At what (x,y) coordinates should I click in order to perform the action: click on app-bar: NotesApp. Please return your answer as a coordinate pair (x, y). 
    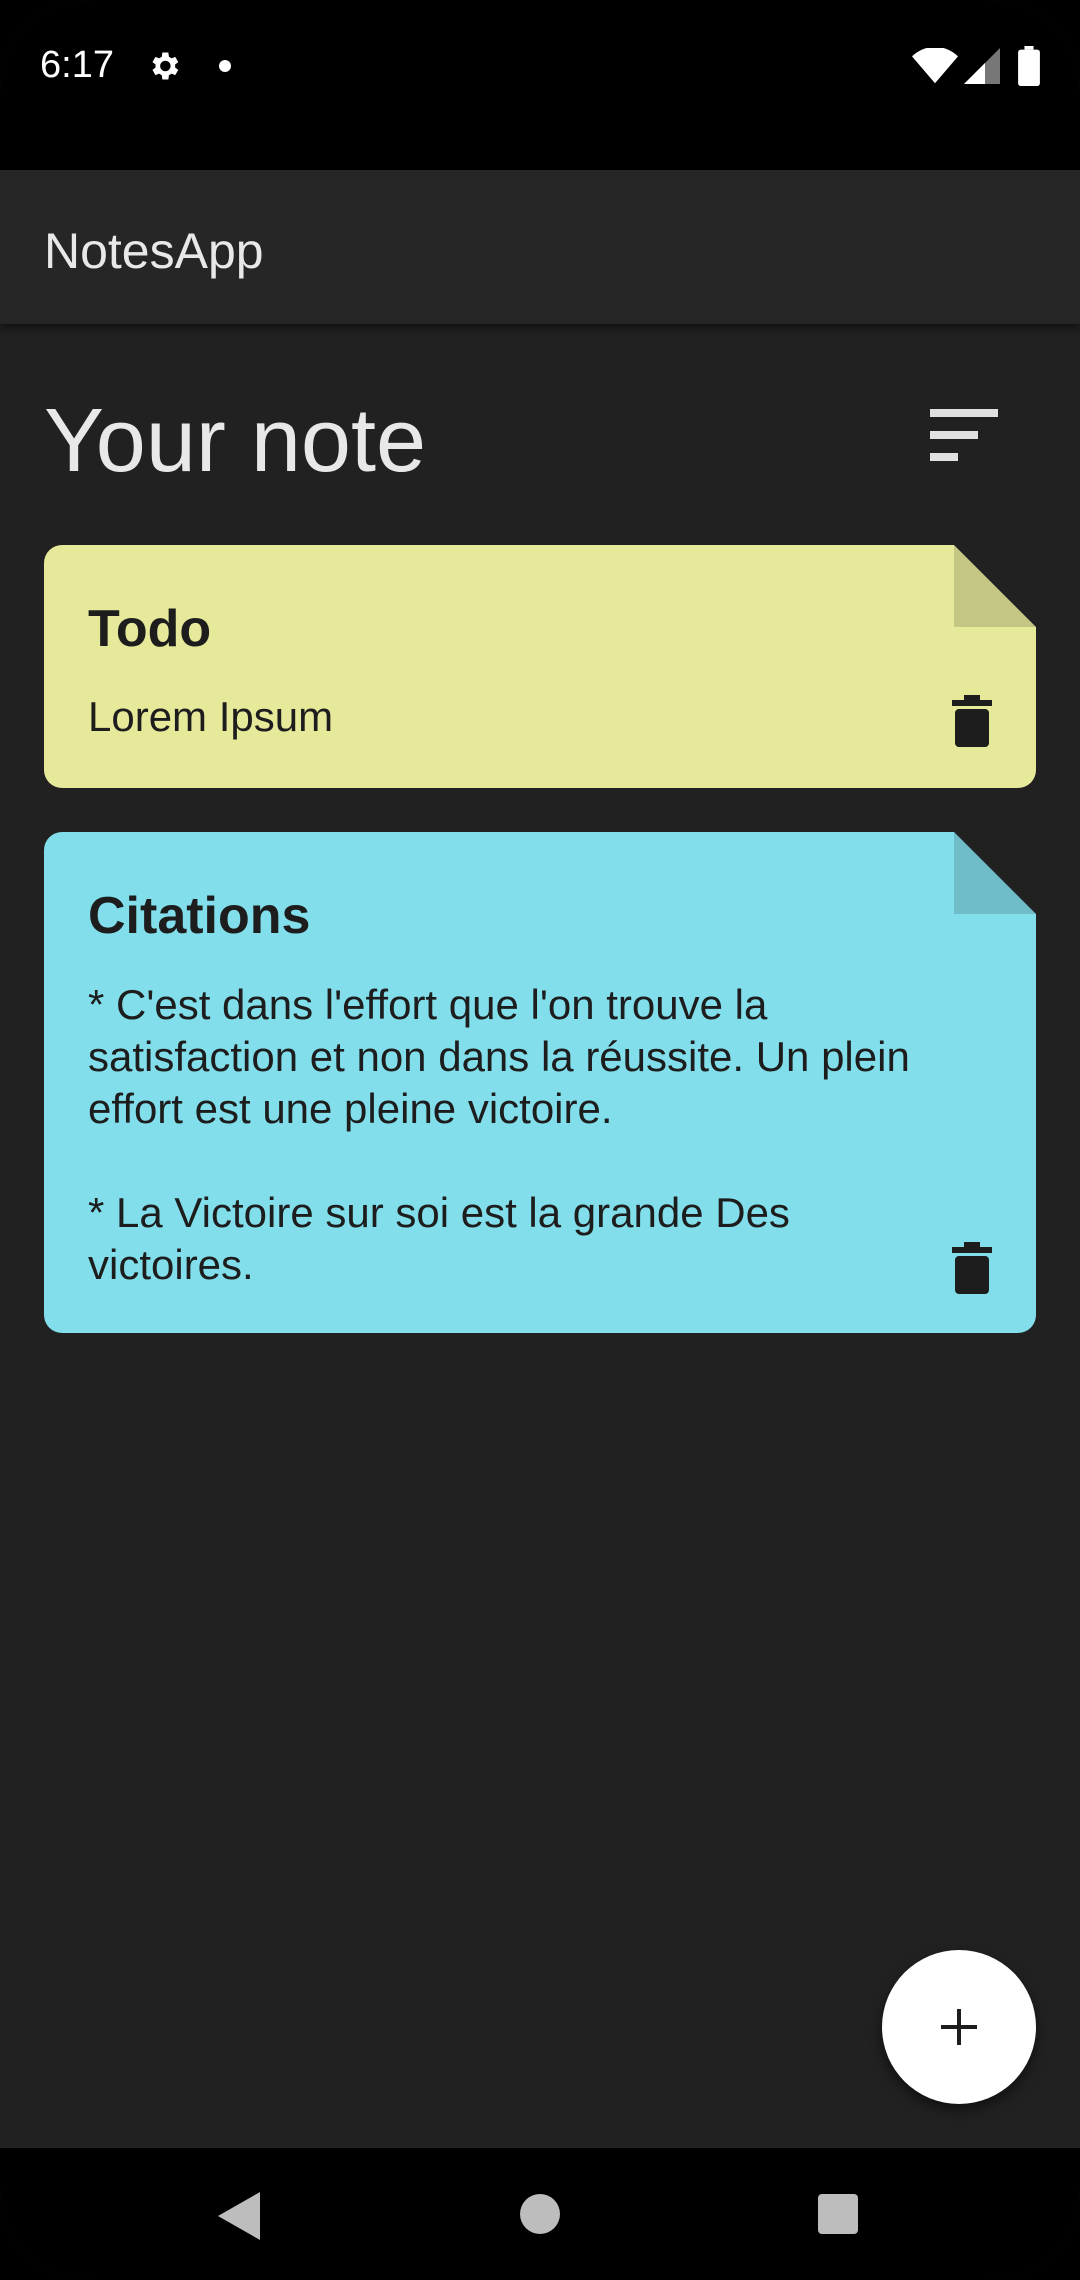
    Looking at the image, I should click on (540, 247).